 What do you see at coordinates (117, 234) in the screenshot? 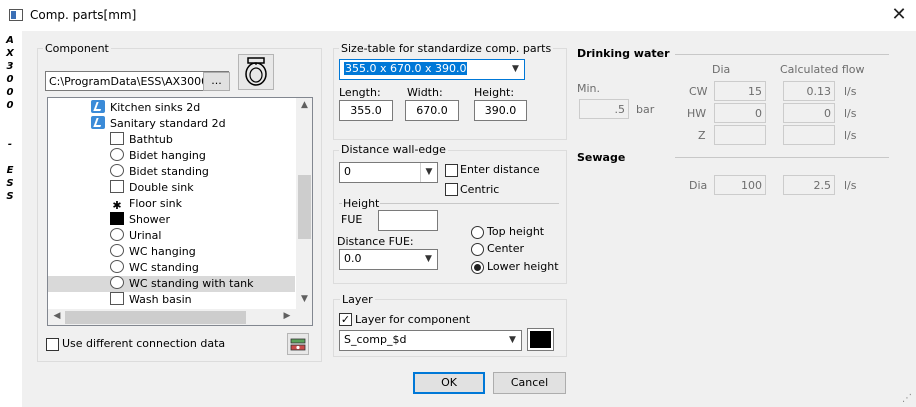
I see `urinal-icon` at bounding box center [117, 234].